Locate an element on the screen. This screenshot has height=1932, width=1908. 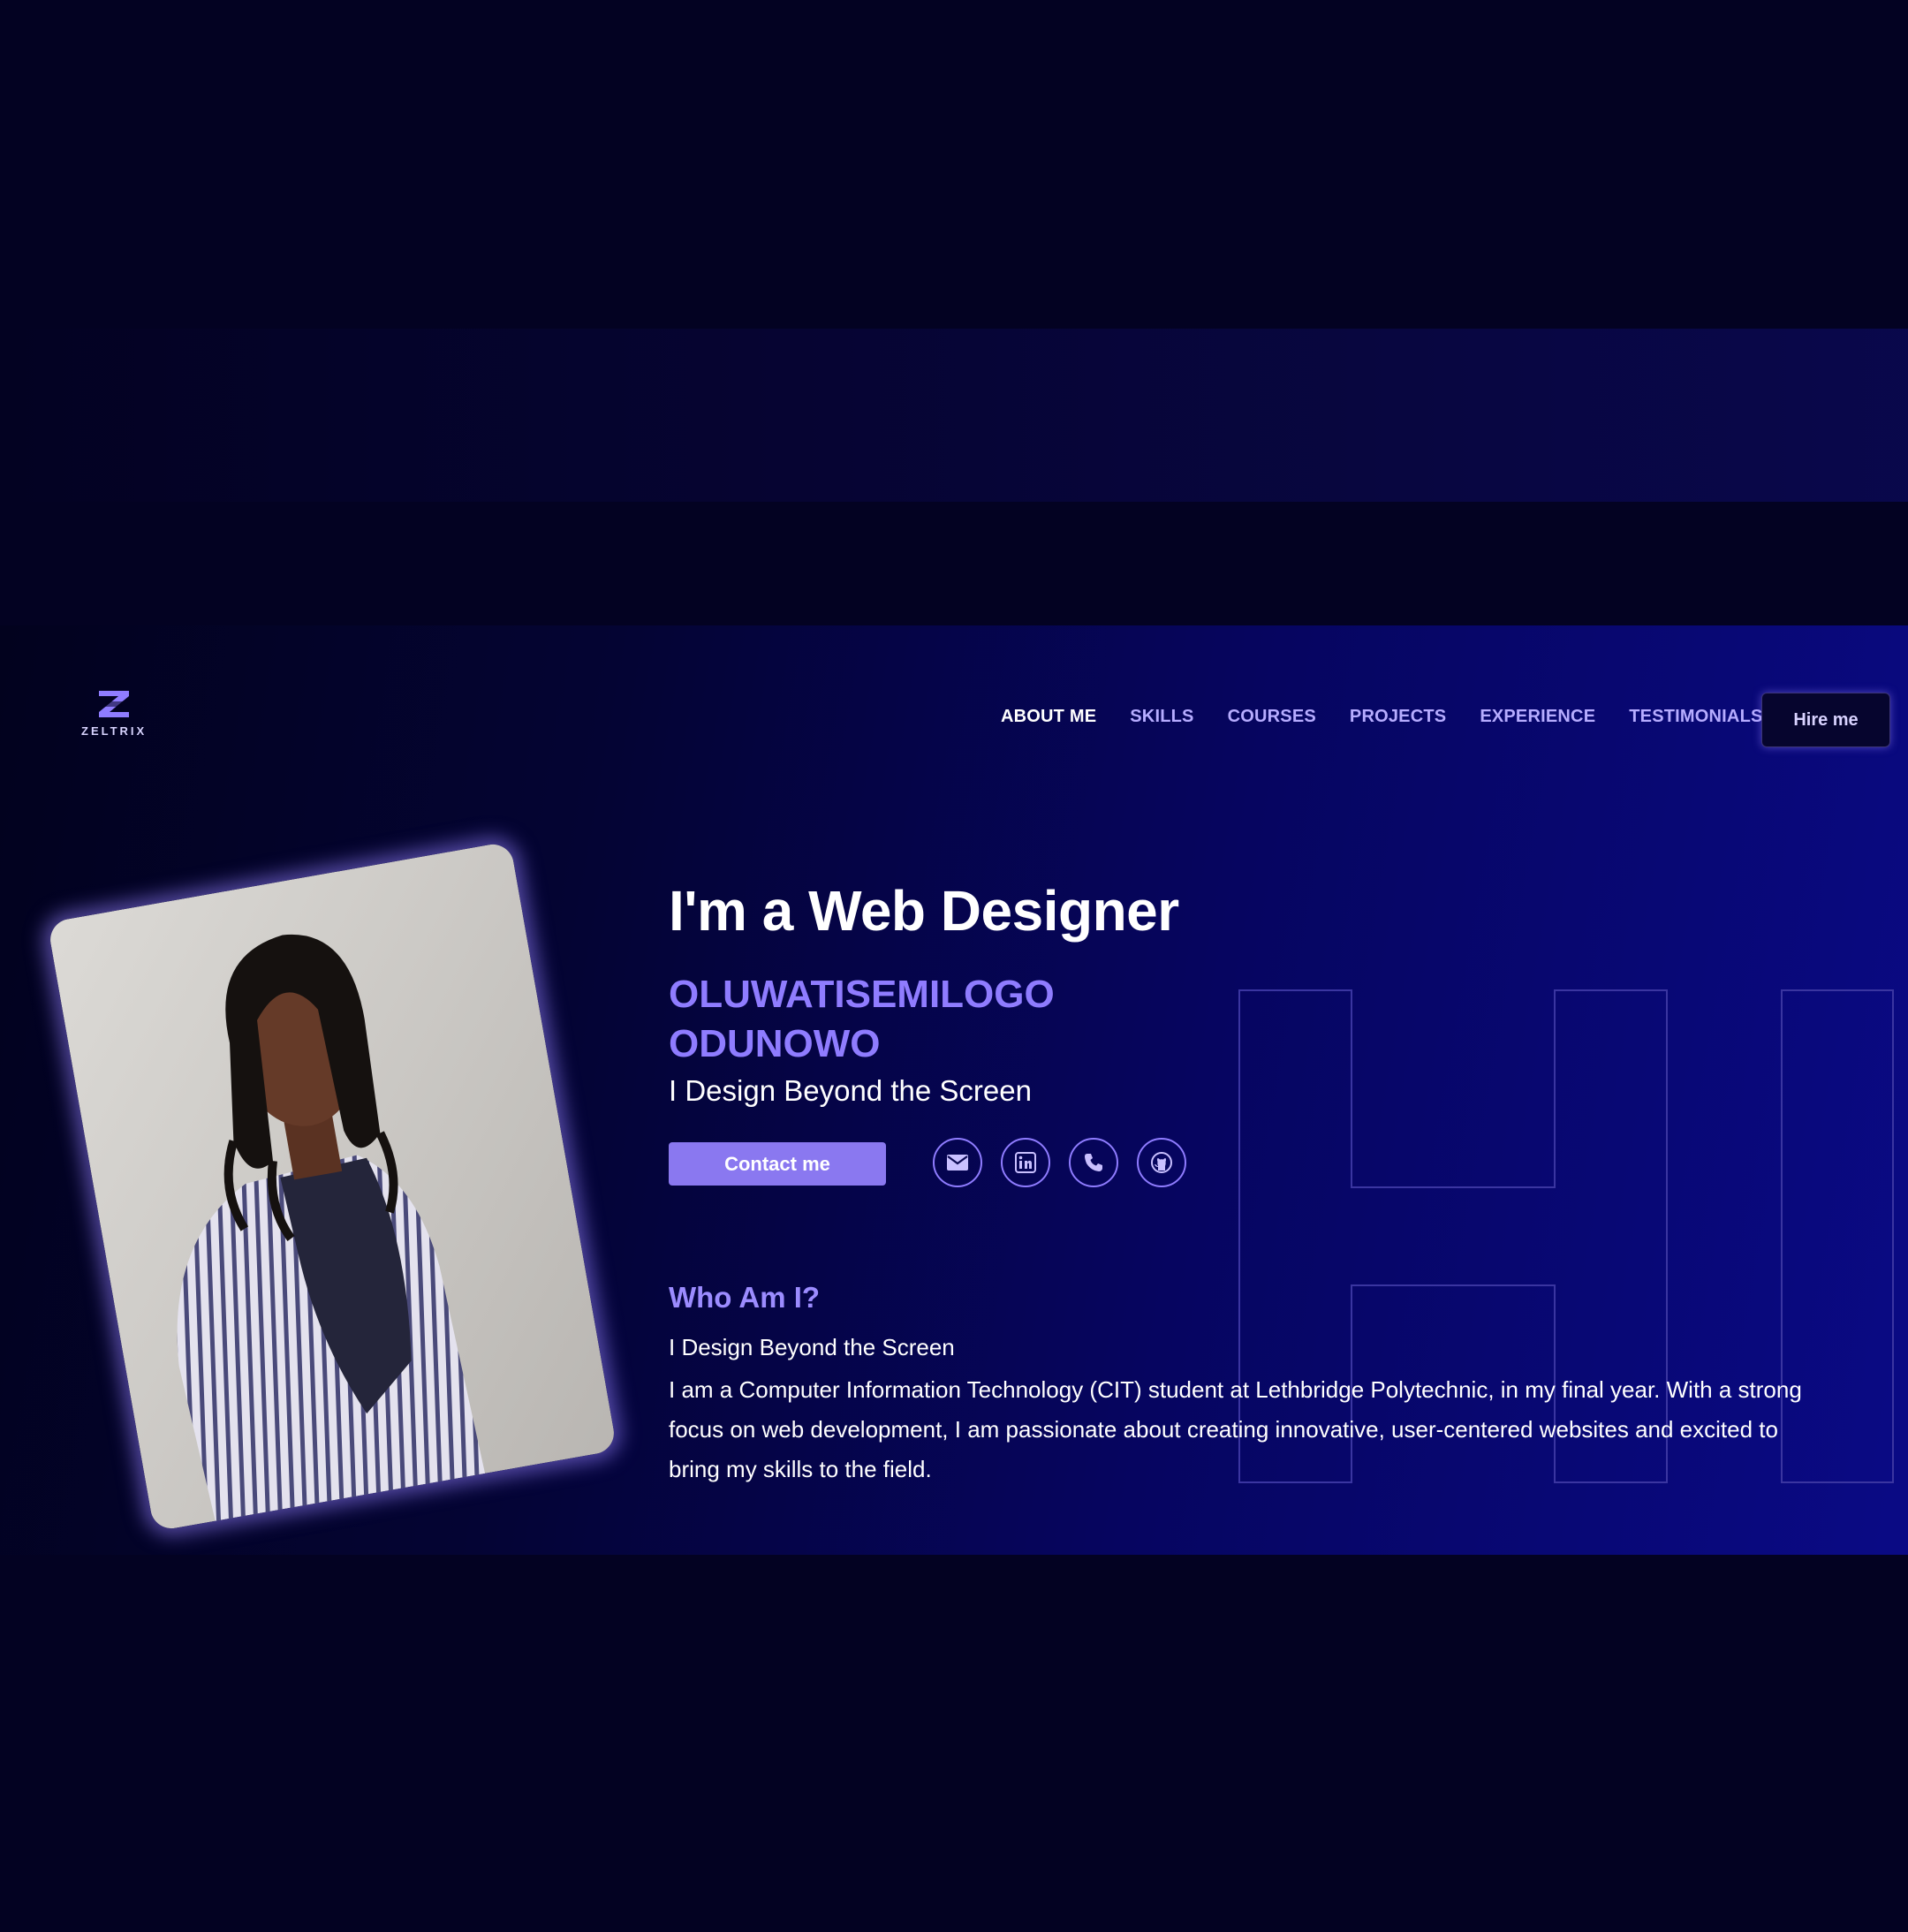
background-band is located at coordinates (954, 416).